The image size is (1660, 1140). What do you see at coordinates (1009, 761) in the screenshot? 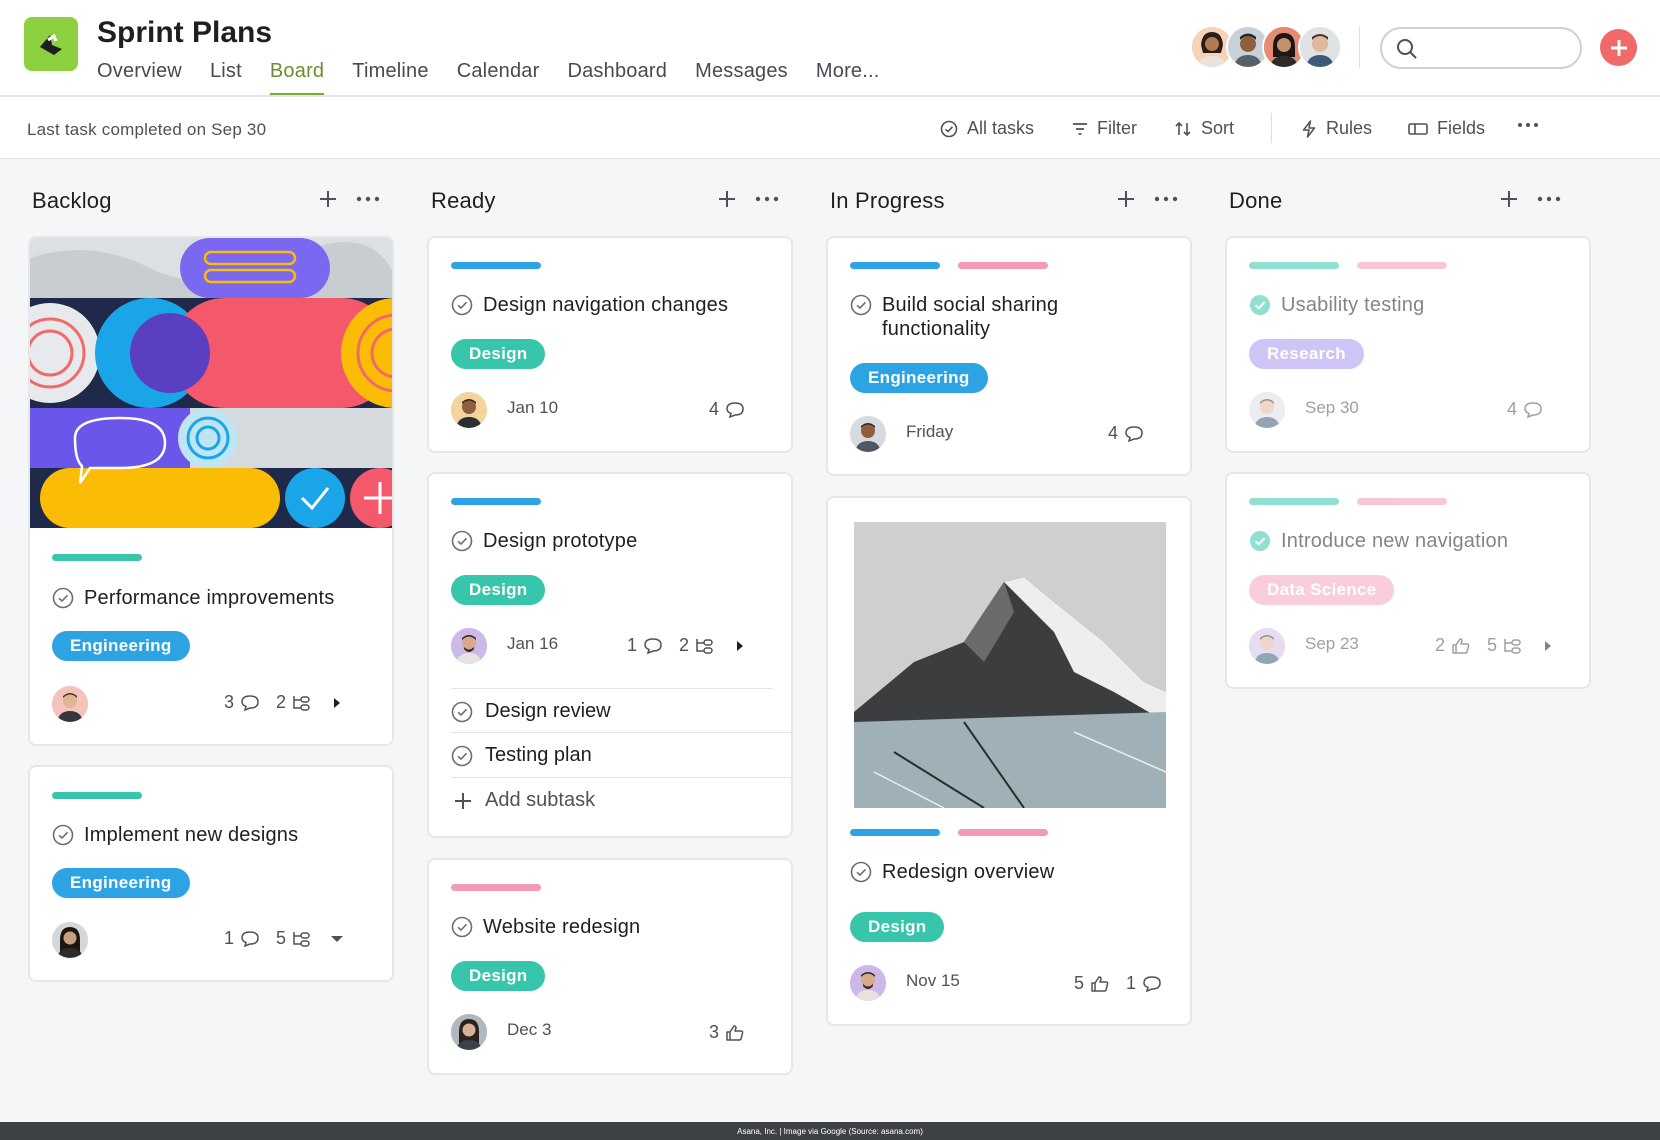
I see `task-card-redesign-overview: Redesign overview Design Nov 15 5 1` at bounding box center [1009, 761].